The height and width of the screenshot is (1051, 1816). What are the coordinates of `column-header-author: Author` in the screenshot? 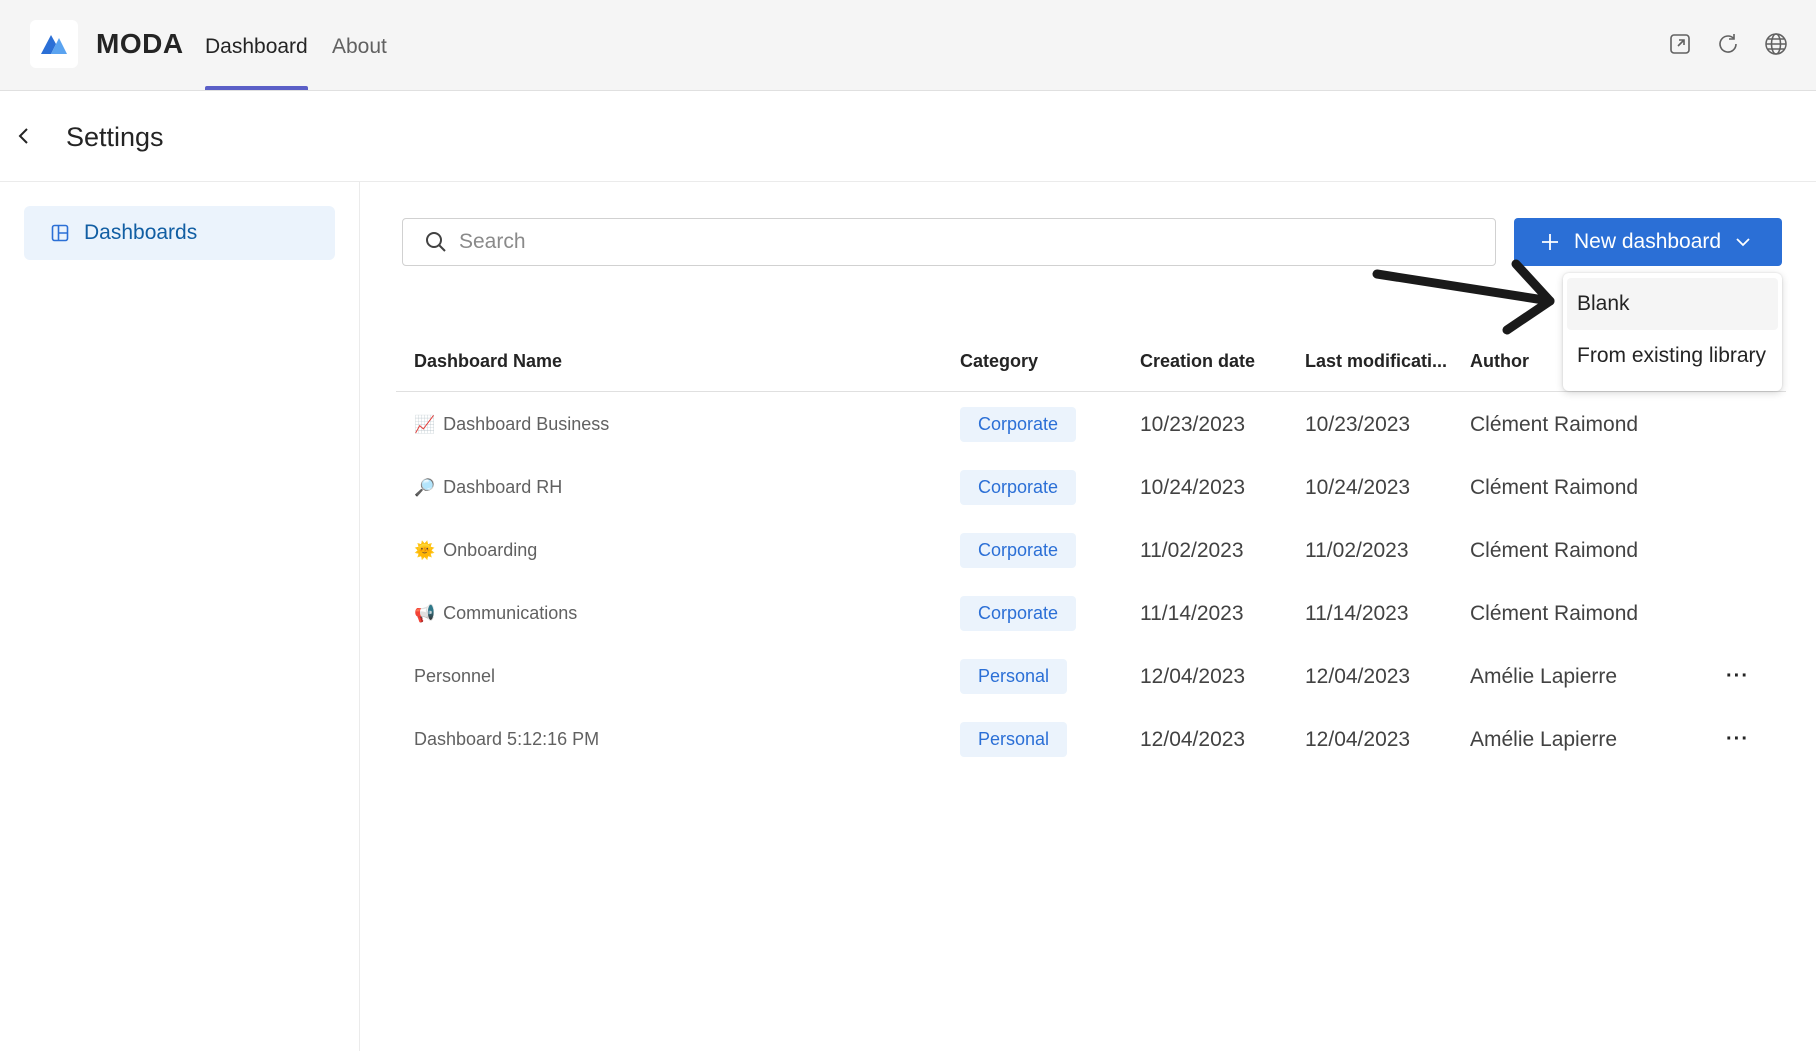 It's located at (1499, 361).